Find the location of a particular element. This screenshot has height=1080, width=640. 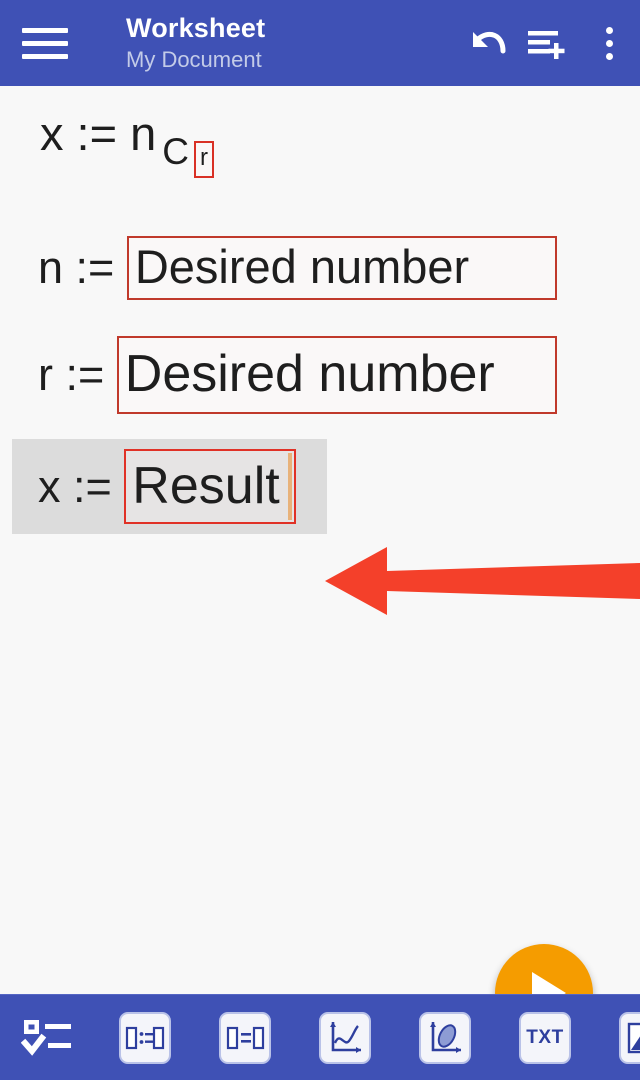

app-bar: Worksheet My Document is located at coordinates (320, 43).